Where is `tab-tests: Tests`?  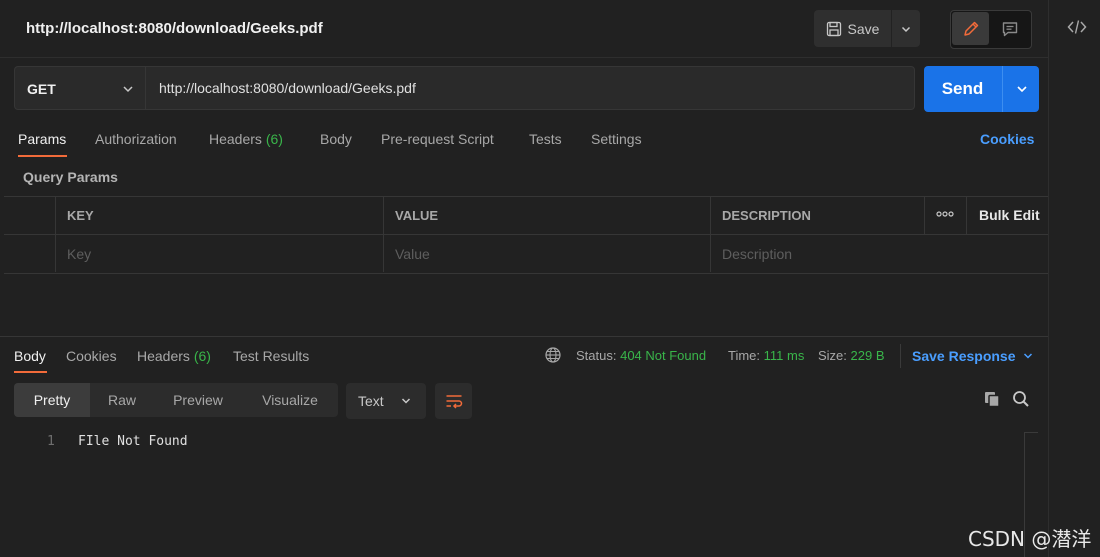 tab-tests: Tests is located at coordinates (545, 139).